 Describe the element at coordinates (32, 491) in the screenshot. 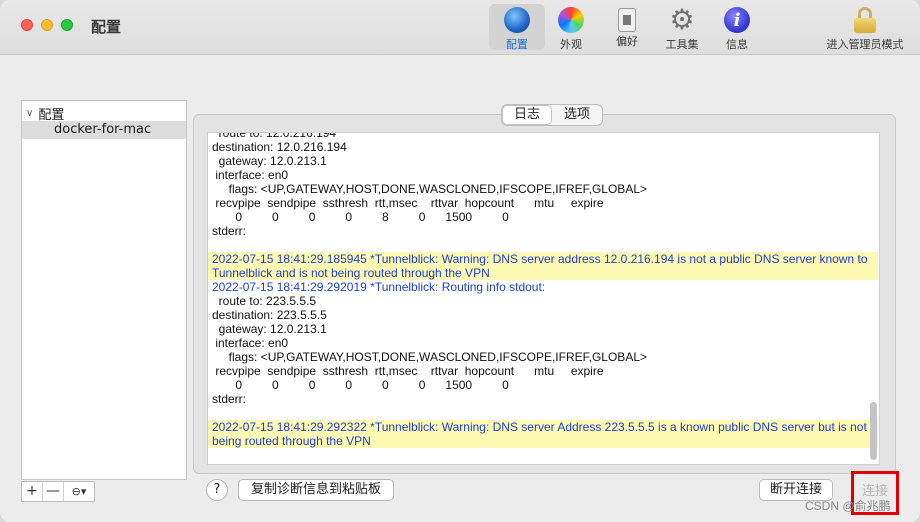

I see `add-configuration-button: +` at that location.